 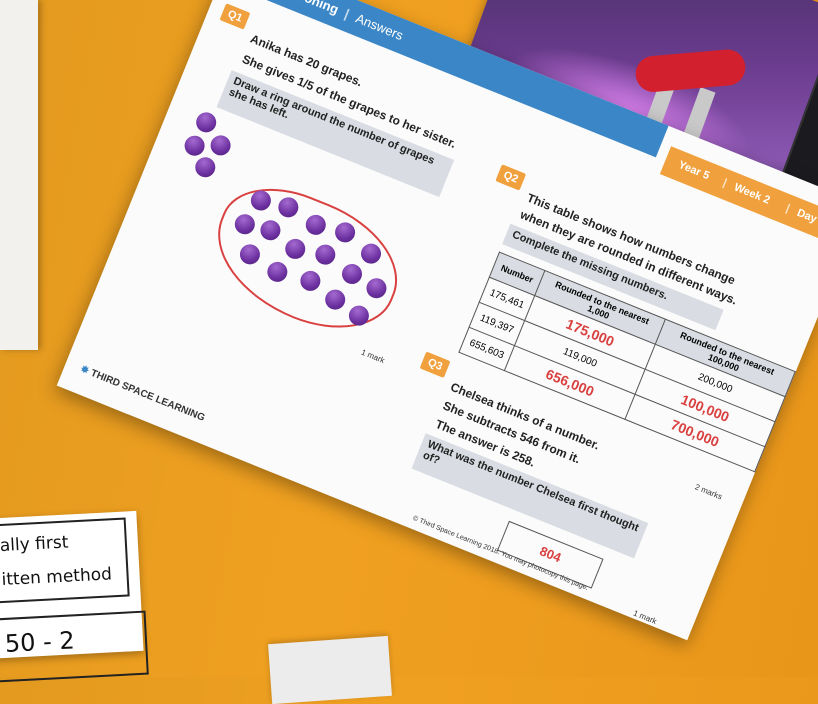 What do you see at coordinates (511, 177) in the screenshot?
I see `q2-badge: Q2` at bounding box center [511, 177].